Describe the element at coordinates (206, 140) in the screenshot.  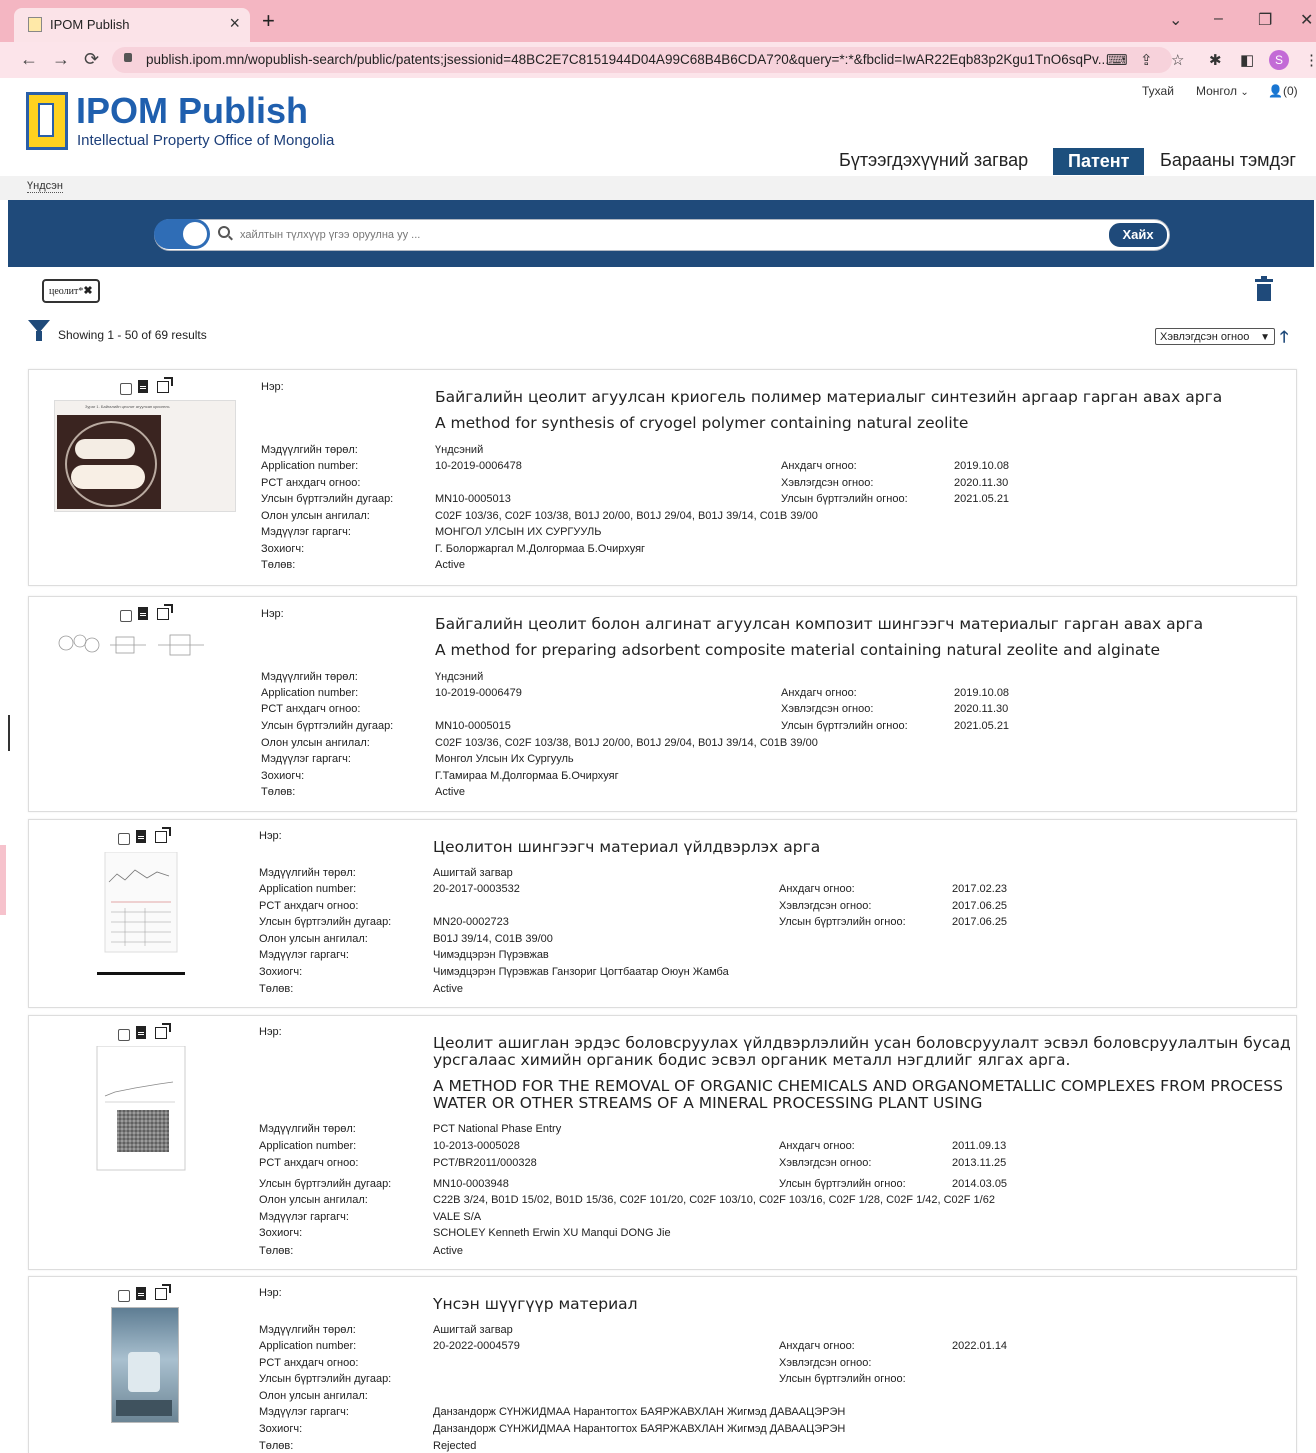
I see `logo-subtitle: Intellectual Property Office of Mongolia` at that location.